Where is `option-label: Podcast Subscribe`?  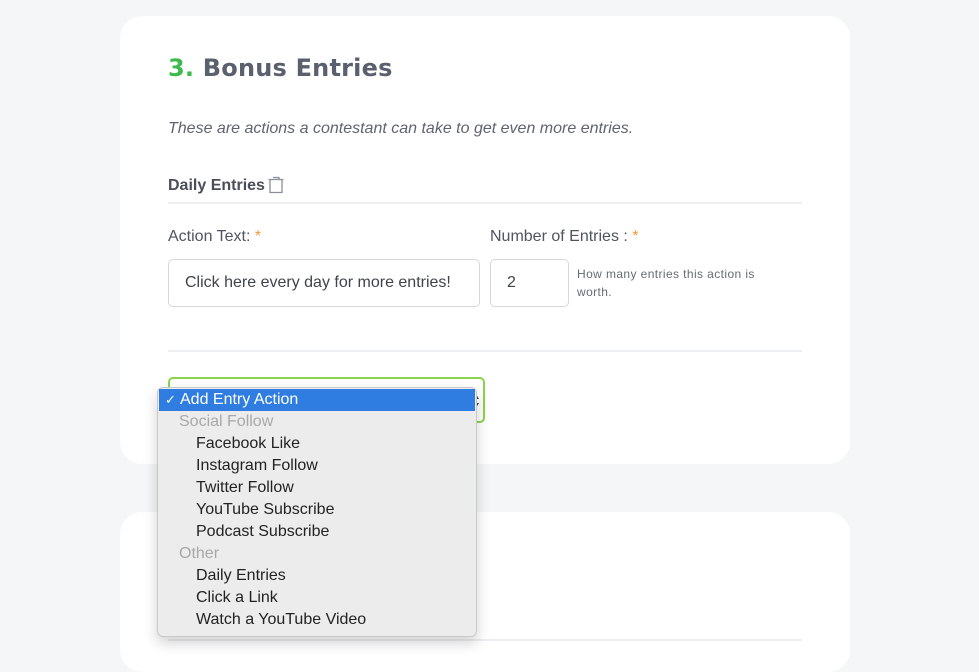
option-label: Podcast Subscribe is located at coordinates (263, 531).